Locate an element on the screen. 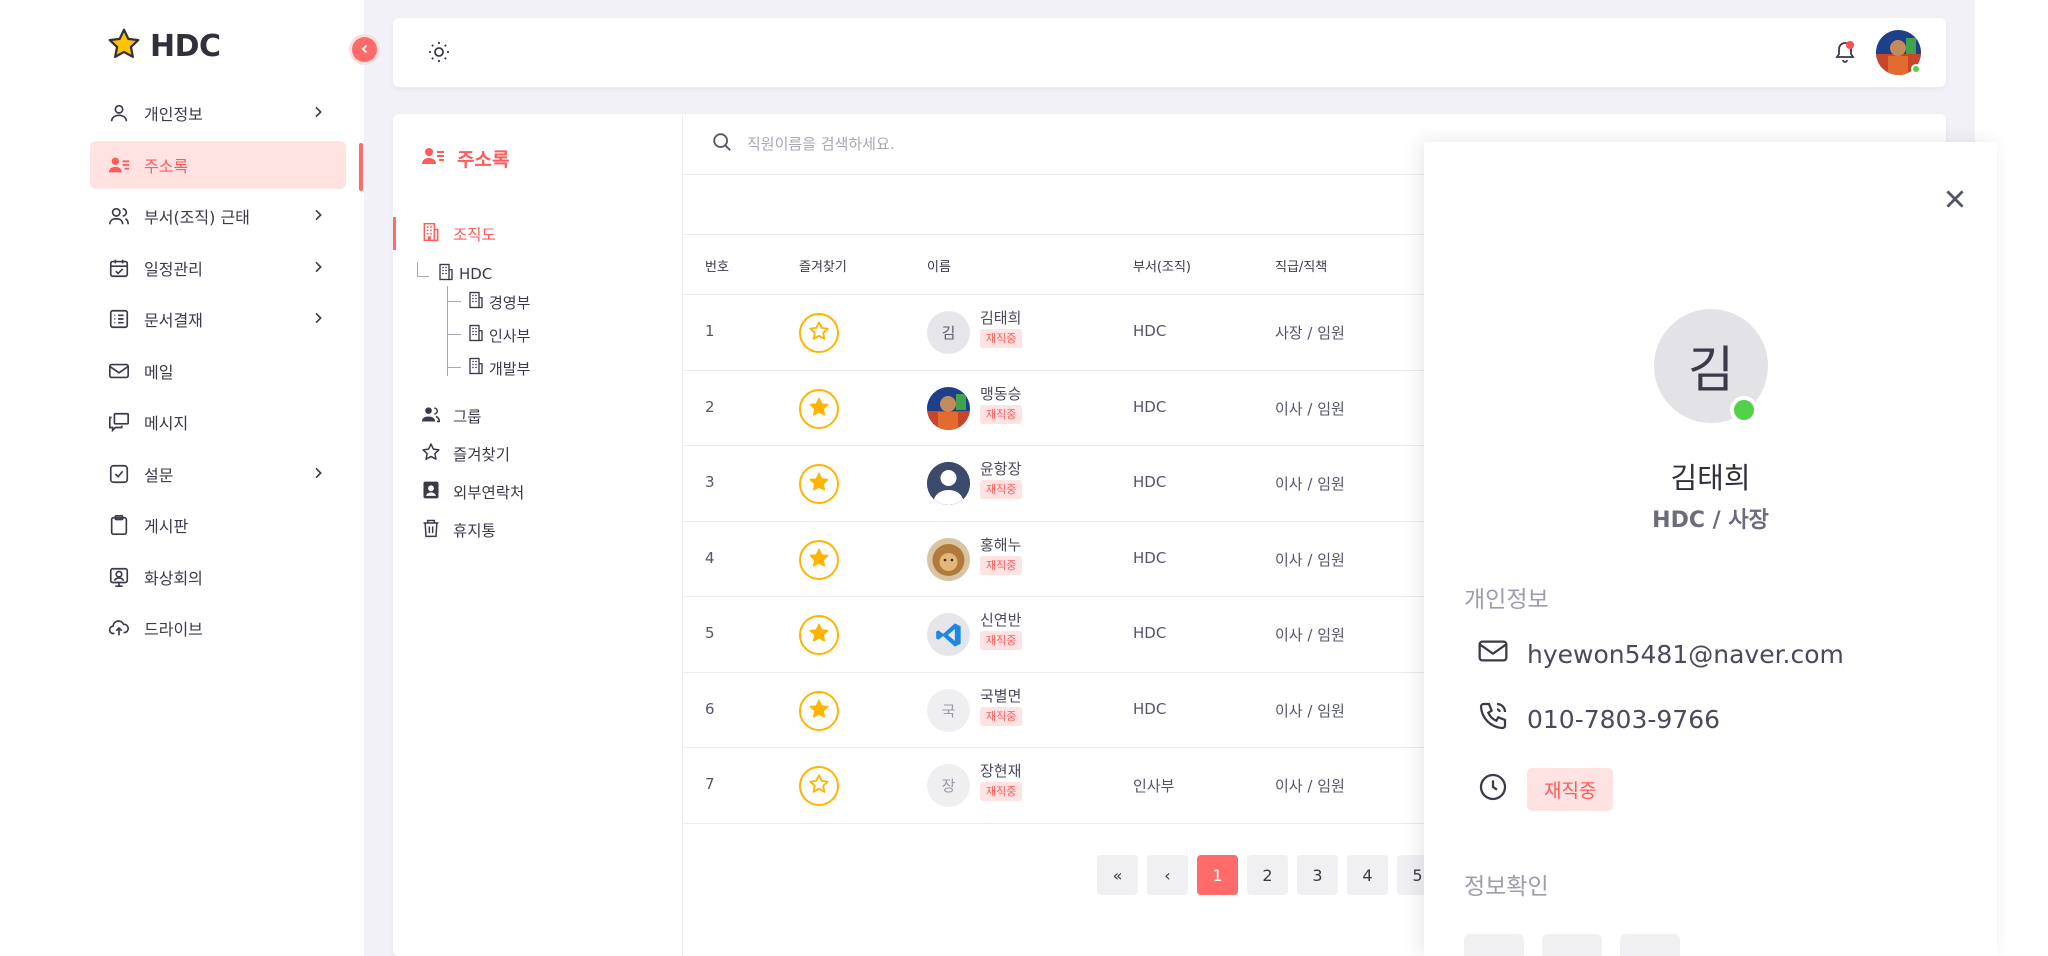  sidebar-item-label: 설문 is located at coordinates (159, 475).